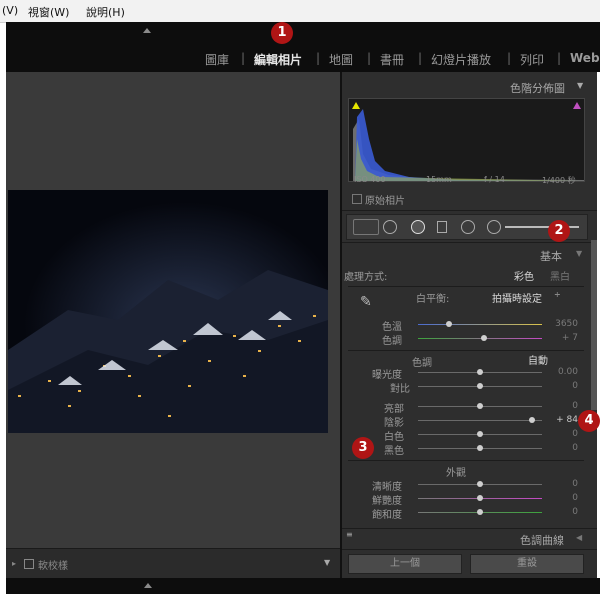  Describe the element at coordinates (349, 534) in the screenshot. I see `panel-end-icon: ≡` at that location.